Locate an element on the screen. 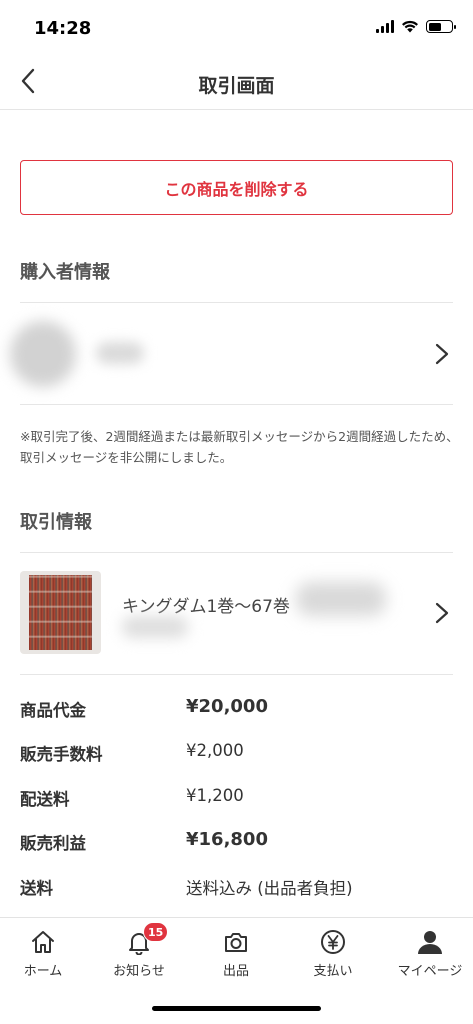  product-name: キングダム1巻〜67巻 is located at coordinates (206, 607).